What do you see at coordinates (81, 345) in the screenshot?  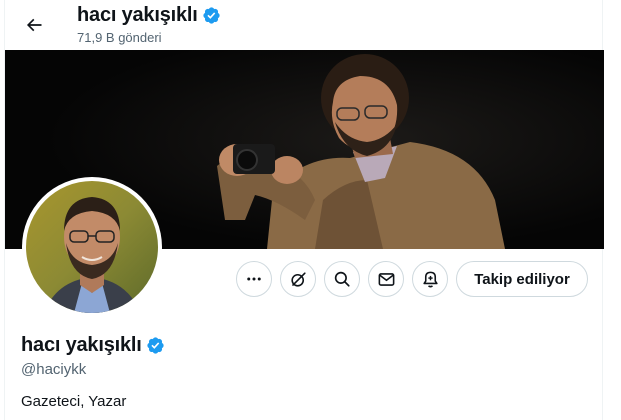 I see `profile-name-text: hacı yakışıklı` at bounding box center [81, 345].